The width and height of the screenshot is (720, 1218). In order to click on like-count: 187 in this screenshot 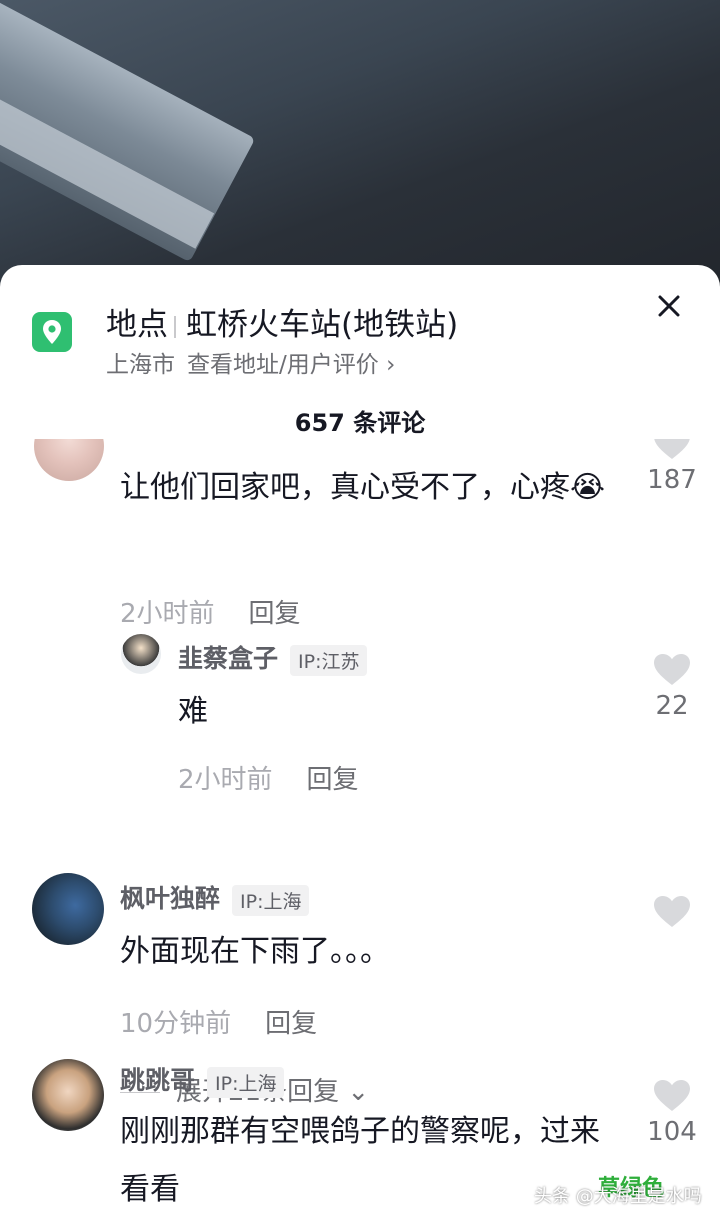, I will do `click(672, 480)`.